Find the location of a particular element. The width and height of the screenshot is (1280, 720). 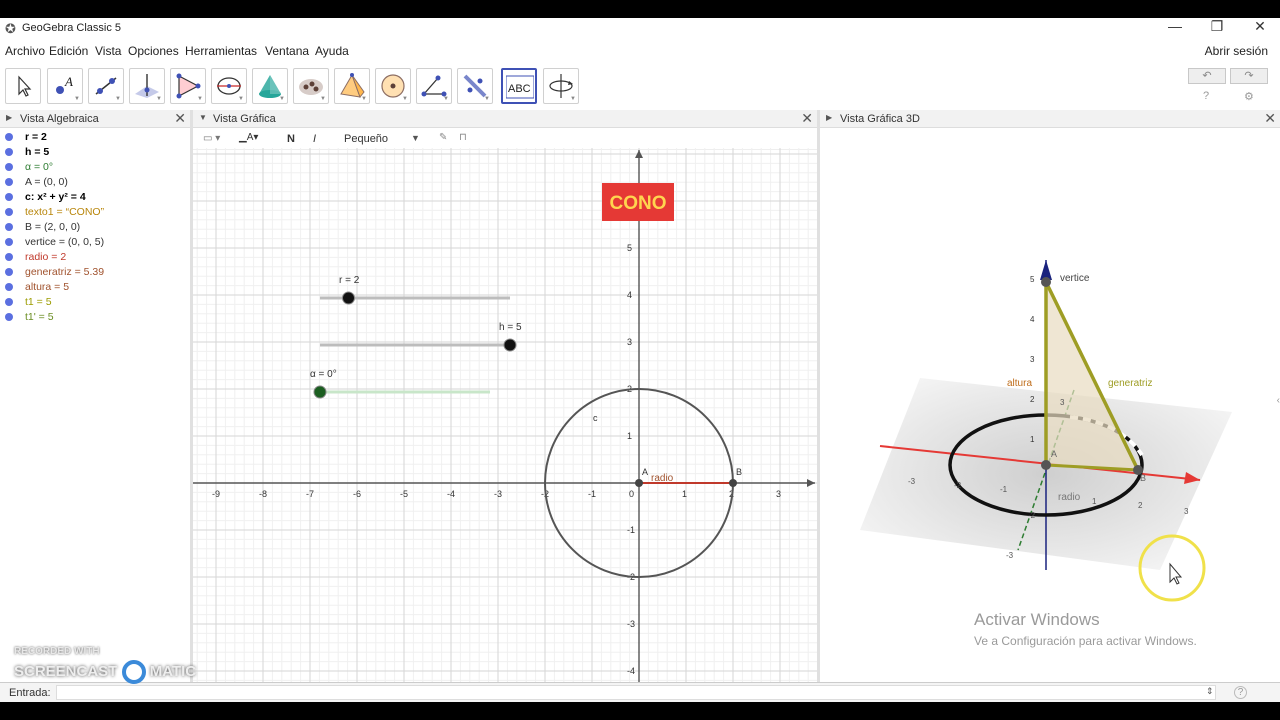

x-tick-label: -2 is located at coordinates (958, 485).